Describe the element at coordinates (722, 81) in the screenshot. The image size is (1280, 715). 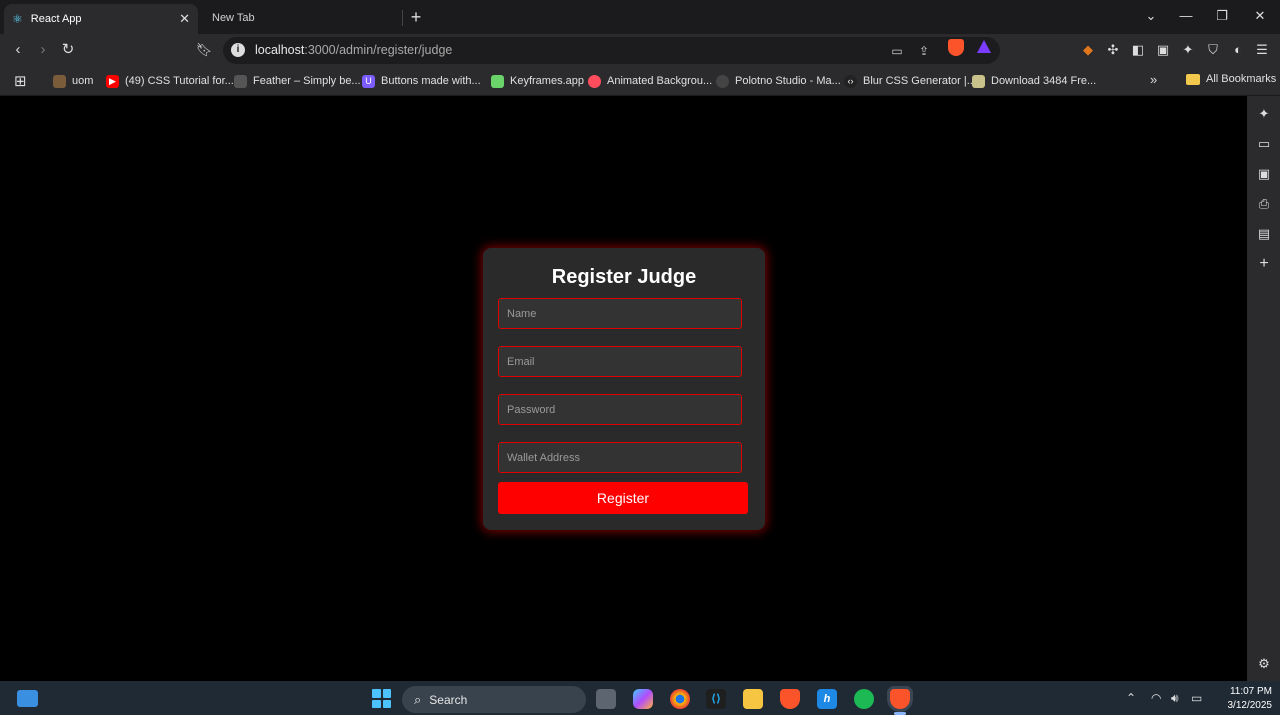
I see `polotno-icon` at that location.